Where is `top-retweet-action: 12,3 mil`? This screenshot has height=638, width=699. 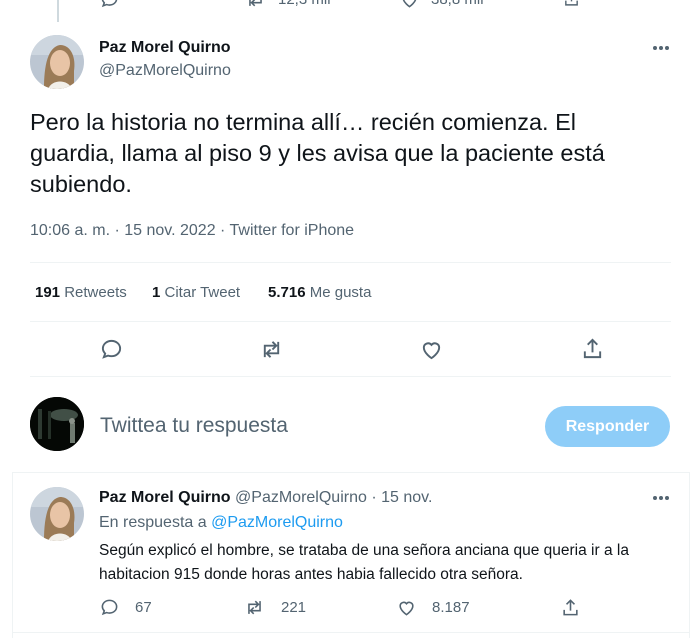 top-retweet-action: 12,3 mil is located at coordinates (288, 4).